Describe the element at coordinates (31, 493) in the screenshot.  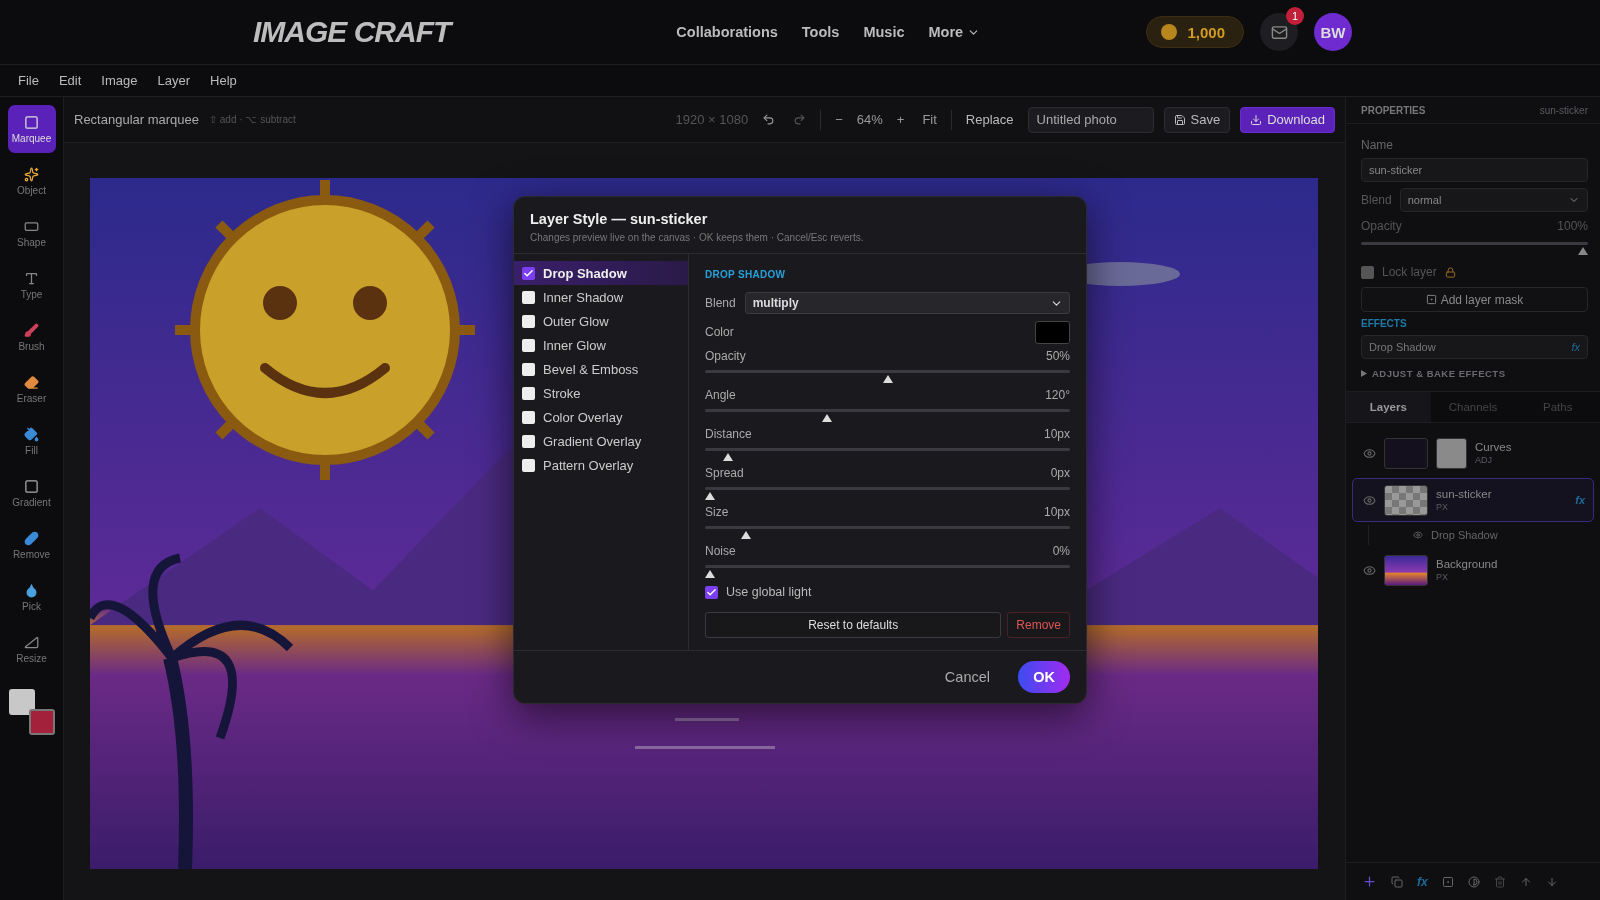
I see `tool-button: Gradient` at that location.